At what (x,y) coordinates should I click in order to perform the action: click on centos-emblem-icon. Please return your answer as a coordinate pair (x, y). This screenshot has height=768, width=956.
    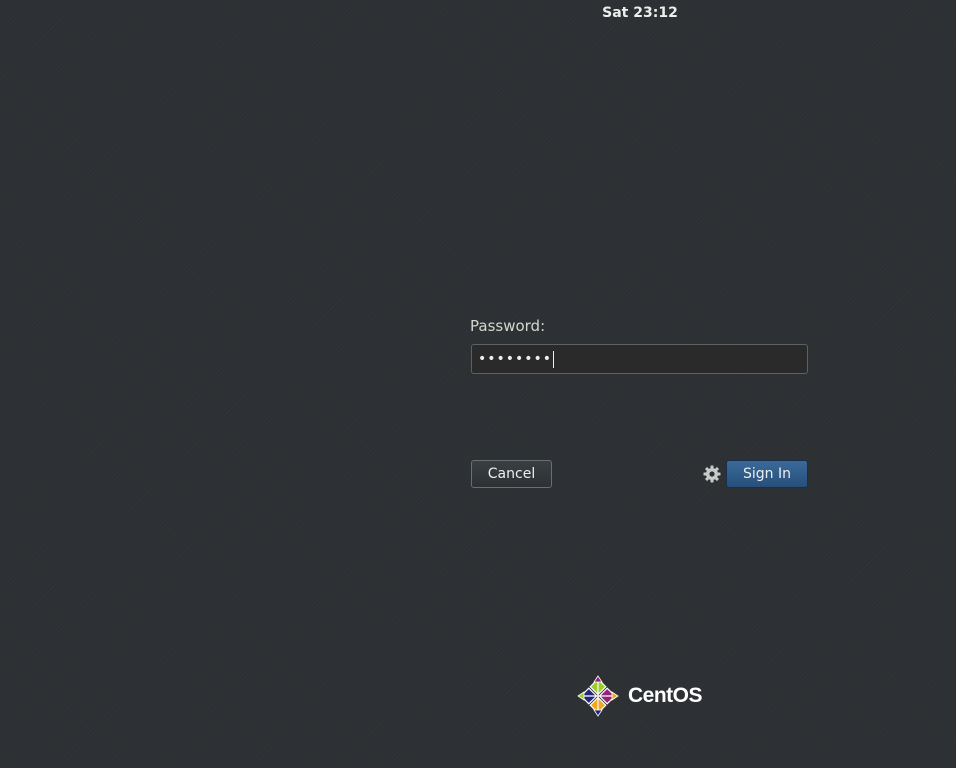
    Looking at the image, I should click on (598, 696).